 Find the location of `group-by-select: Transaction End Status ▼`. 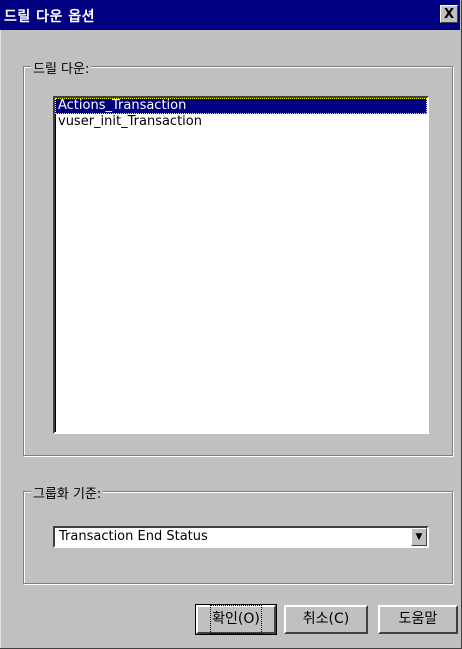

group-by-select: Transaction End Status ▼ is located at coordinates (241, 537).